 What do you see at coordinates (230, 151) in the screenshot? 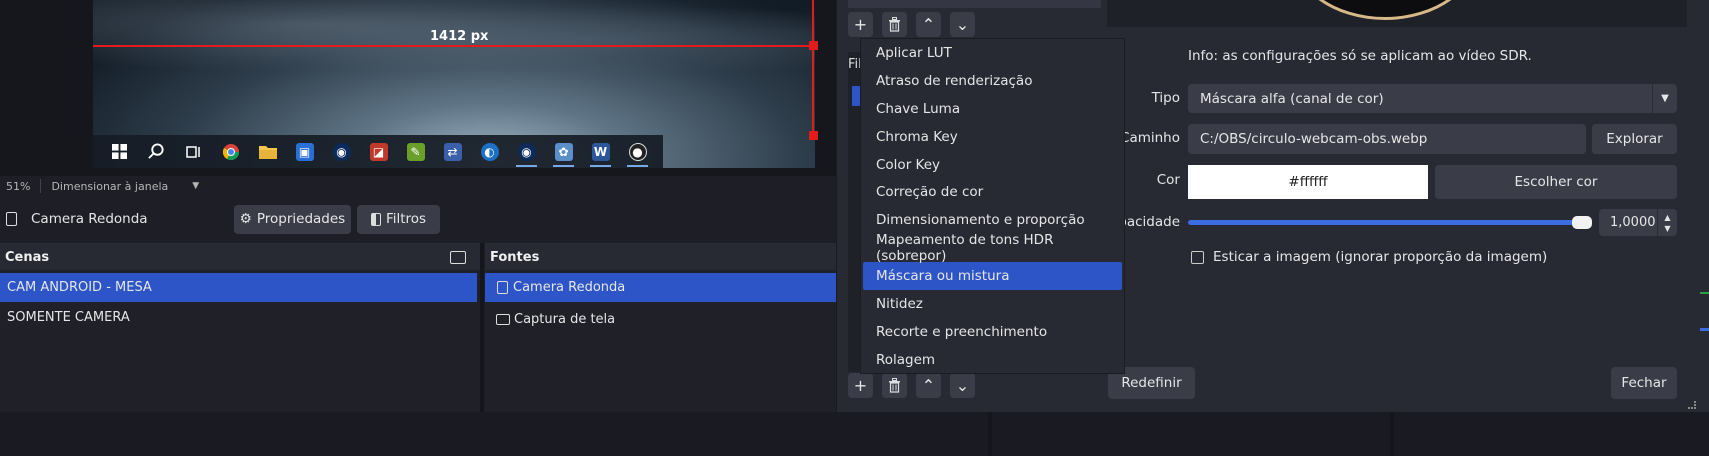
I see `chrome-icon` at bounding box center [230, 151].